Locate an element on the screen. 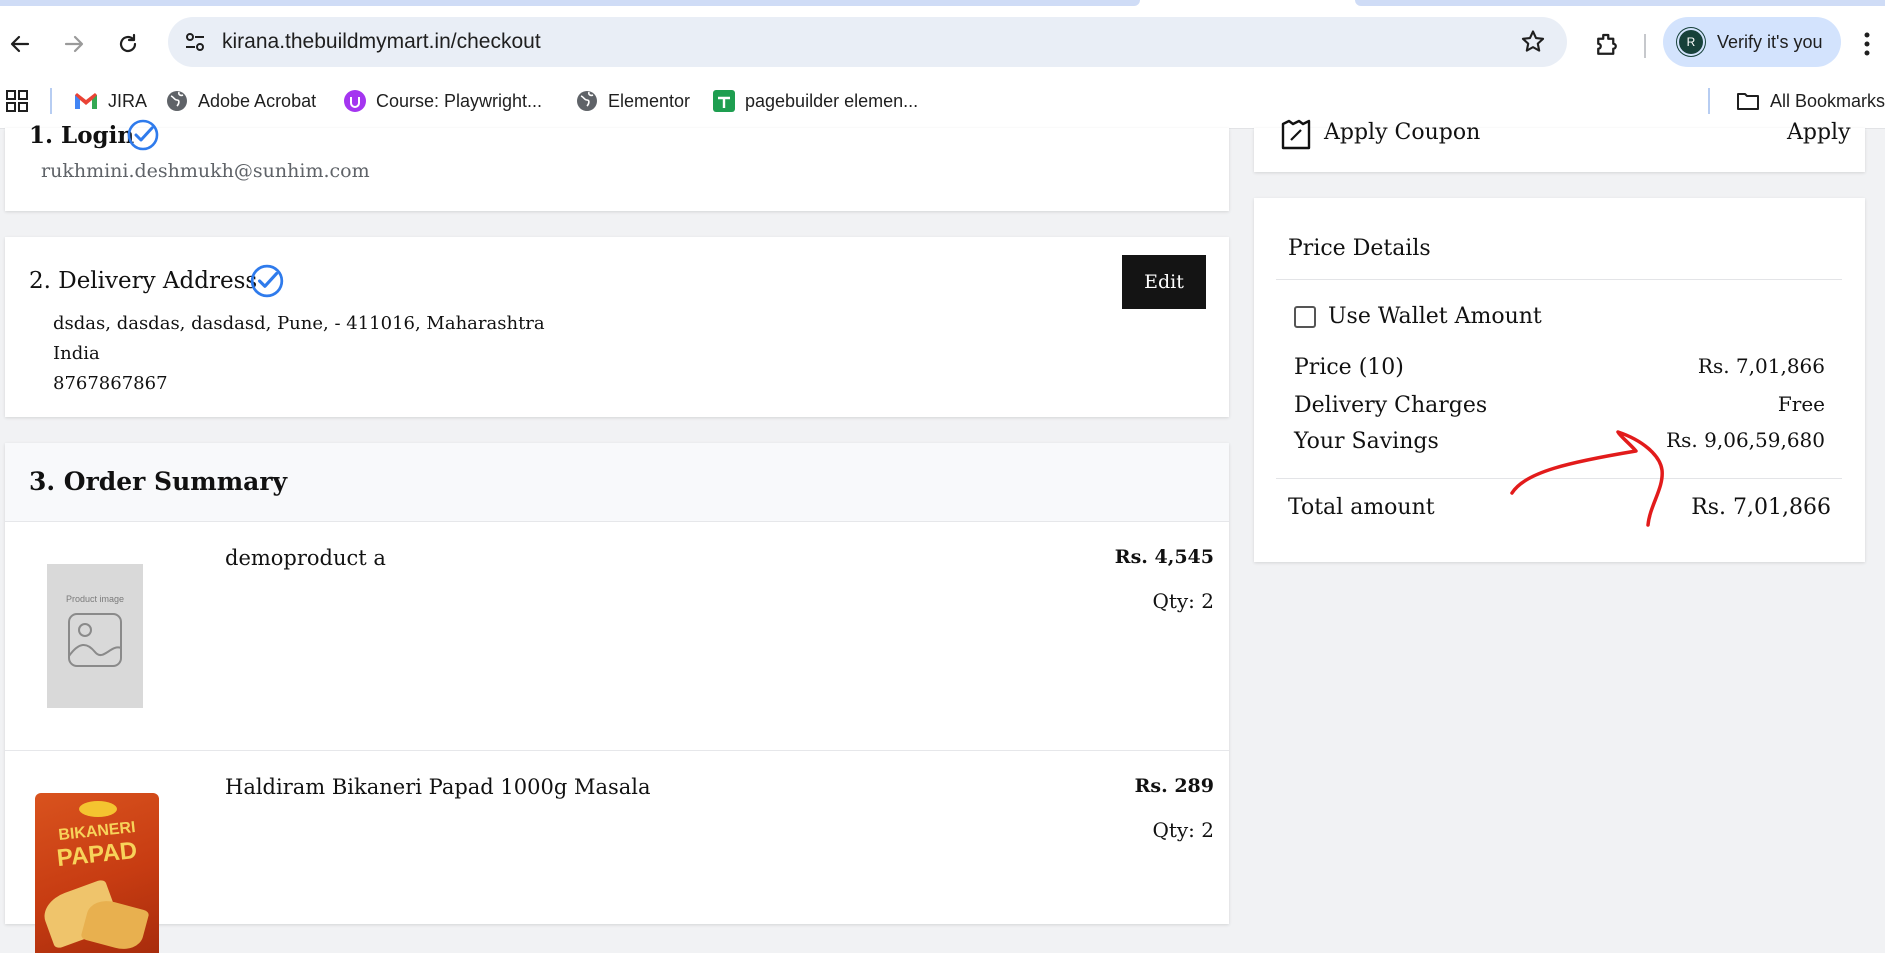  use-wallet-checkbox: Use Wallet Amount is located at coordinates (1418, 316).